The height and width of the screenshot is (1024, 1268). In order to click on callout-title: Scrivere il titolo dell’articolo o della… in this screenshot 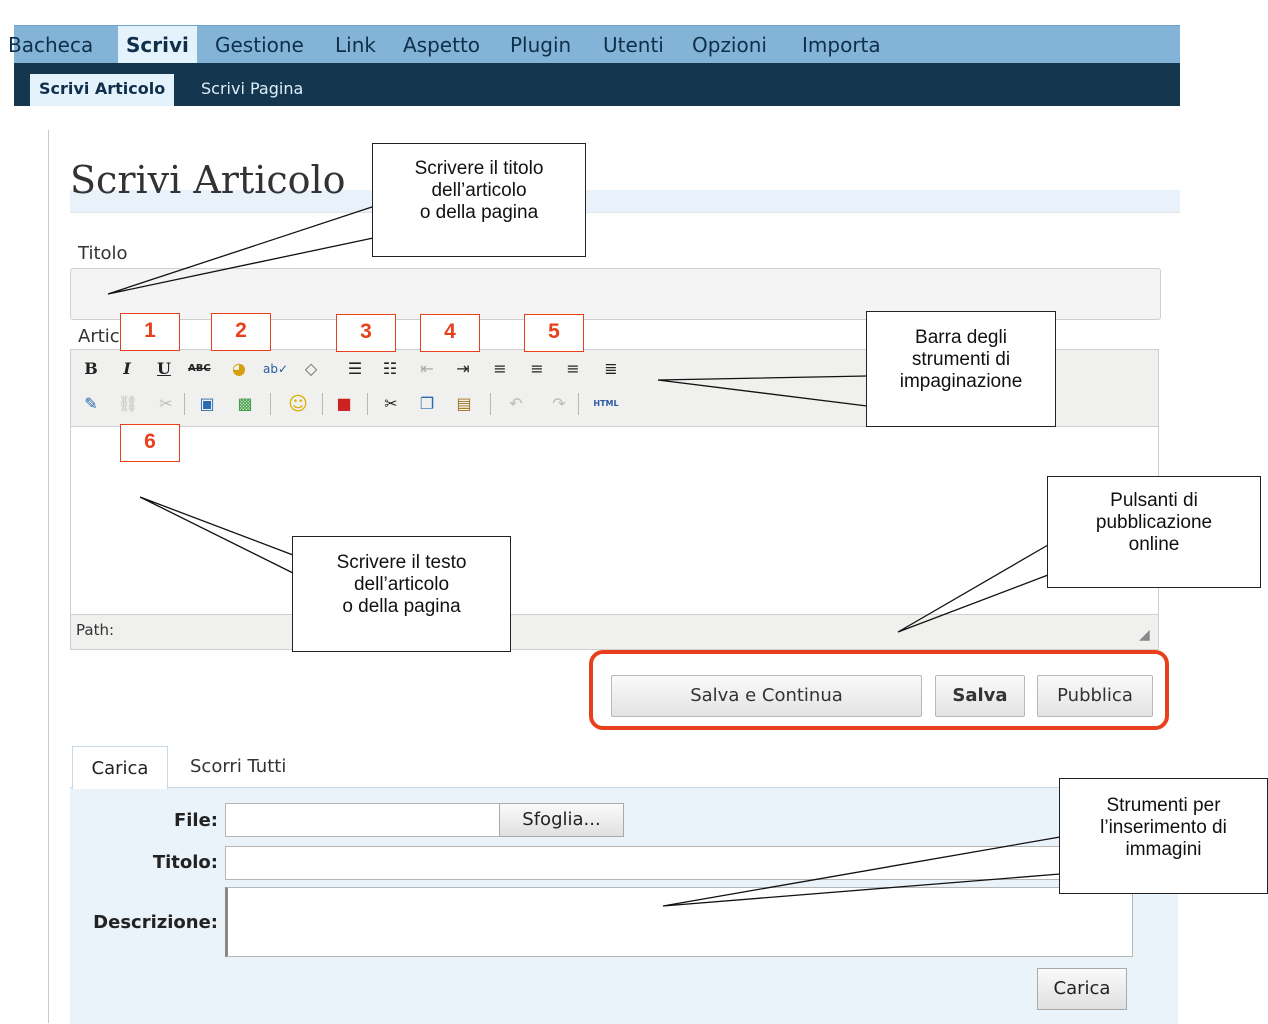, I will do `click(479, 200)`.